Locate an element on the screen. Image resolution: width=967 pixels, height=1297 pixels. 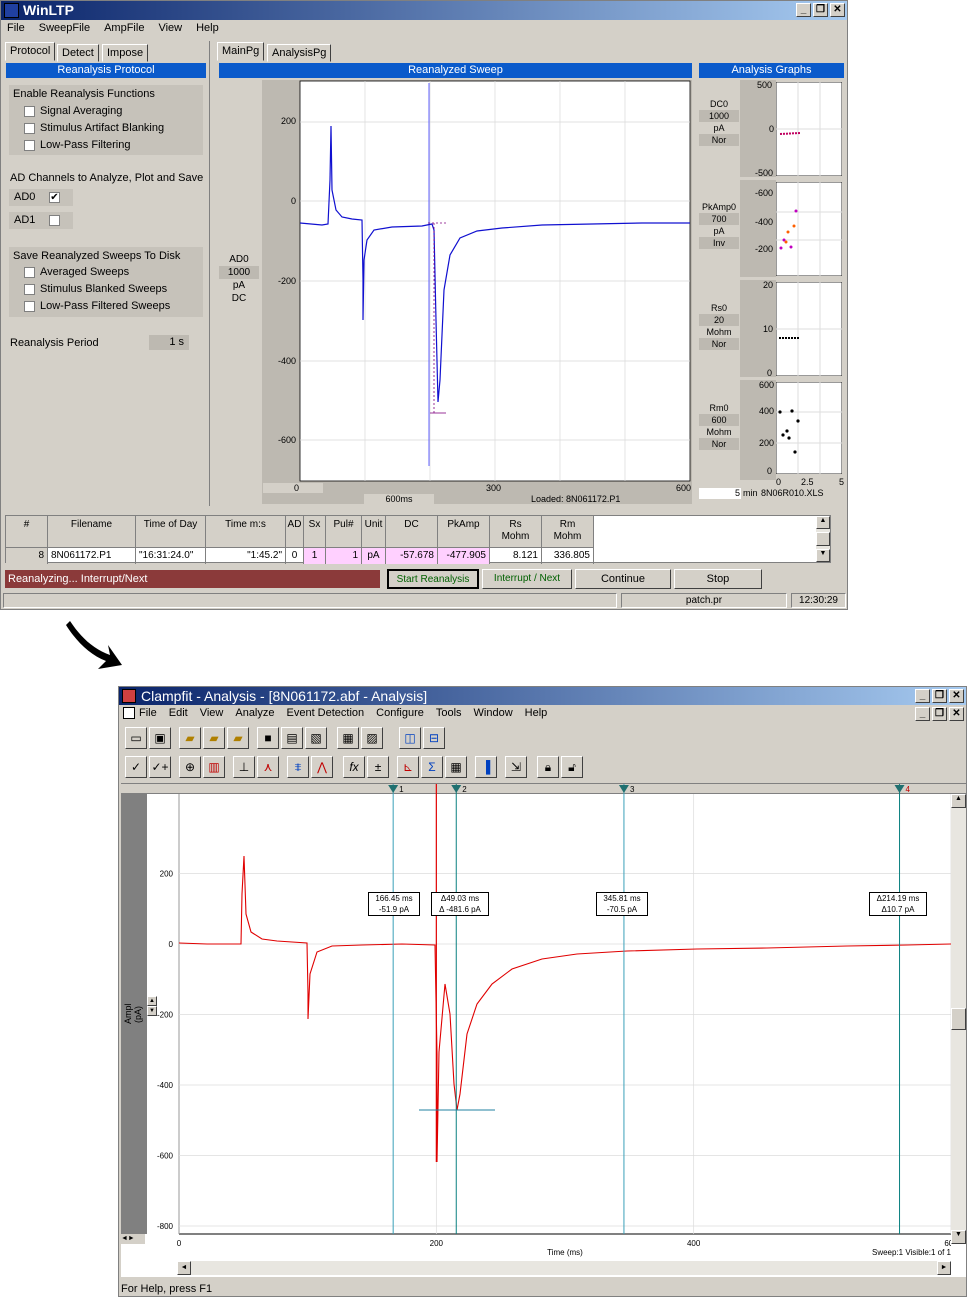
sum-icon: Σ is located at coordinates (432, 767).